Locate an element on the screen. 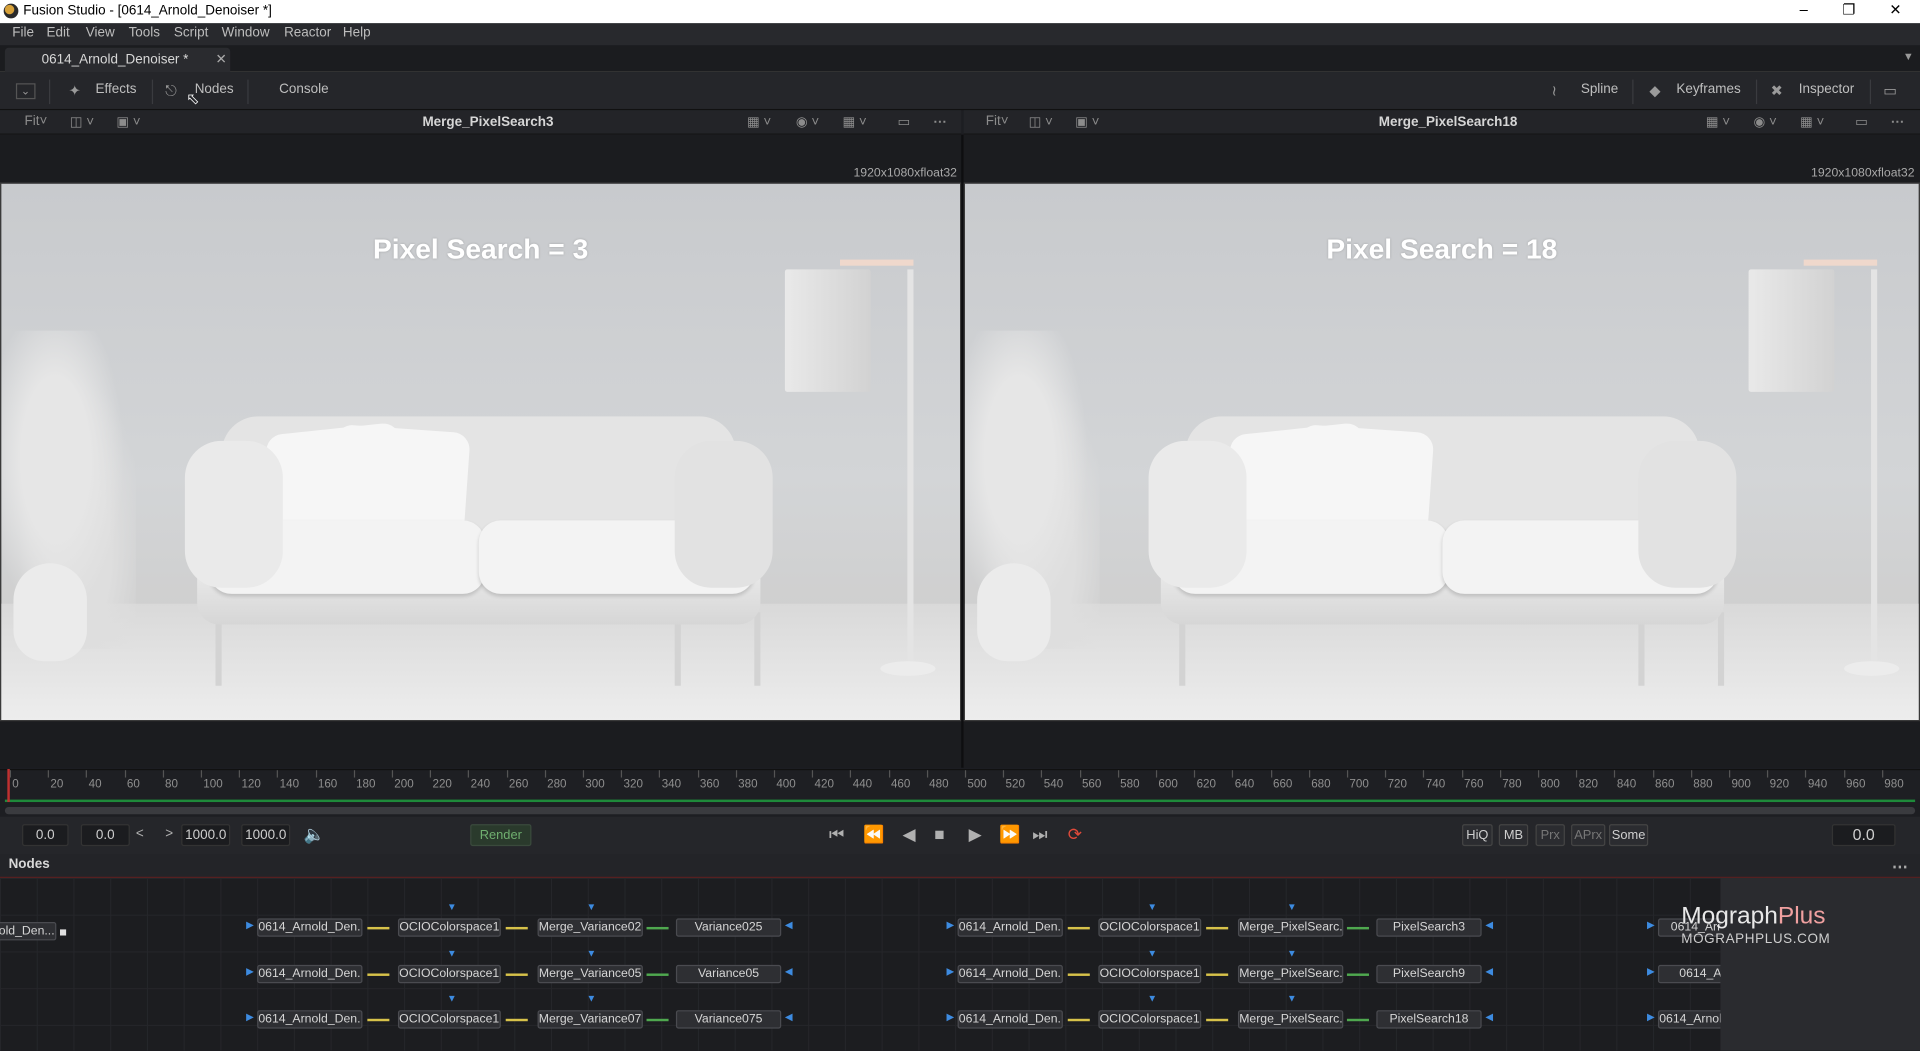 The image size is (1920, 1051). current-time-field: 0.0 is located at coordinates (1863, 835).